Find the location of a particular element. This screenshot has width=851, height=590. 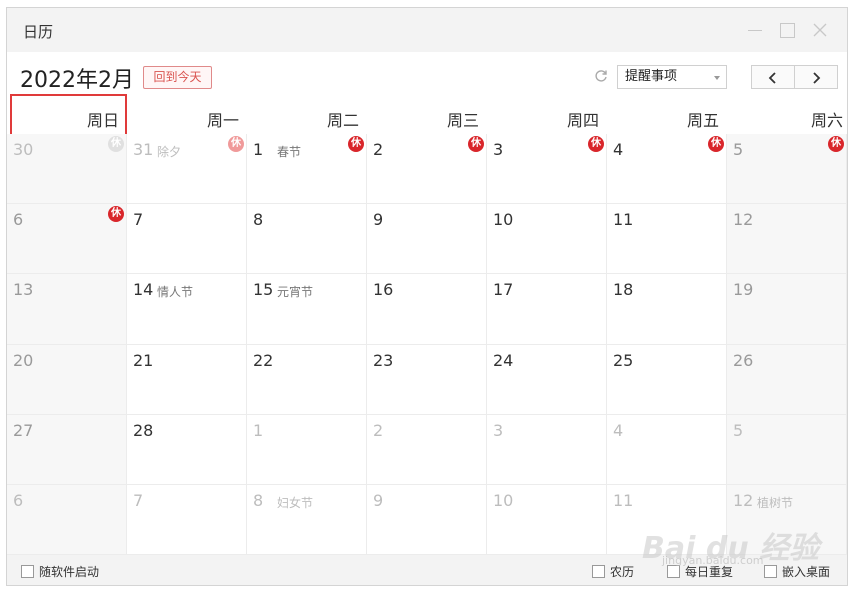

day-number: 6 is located at coordinates (18, 219).